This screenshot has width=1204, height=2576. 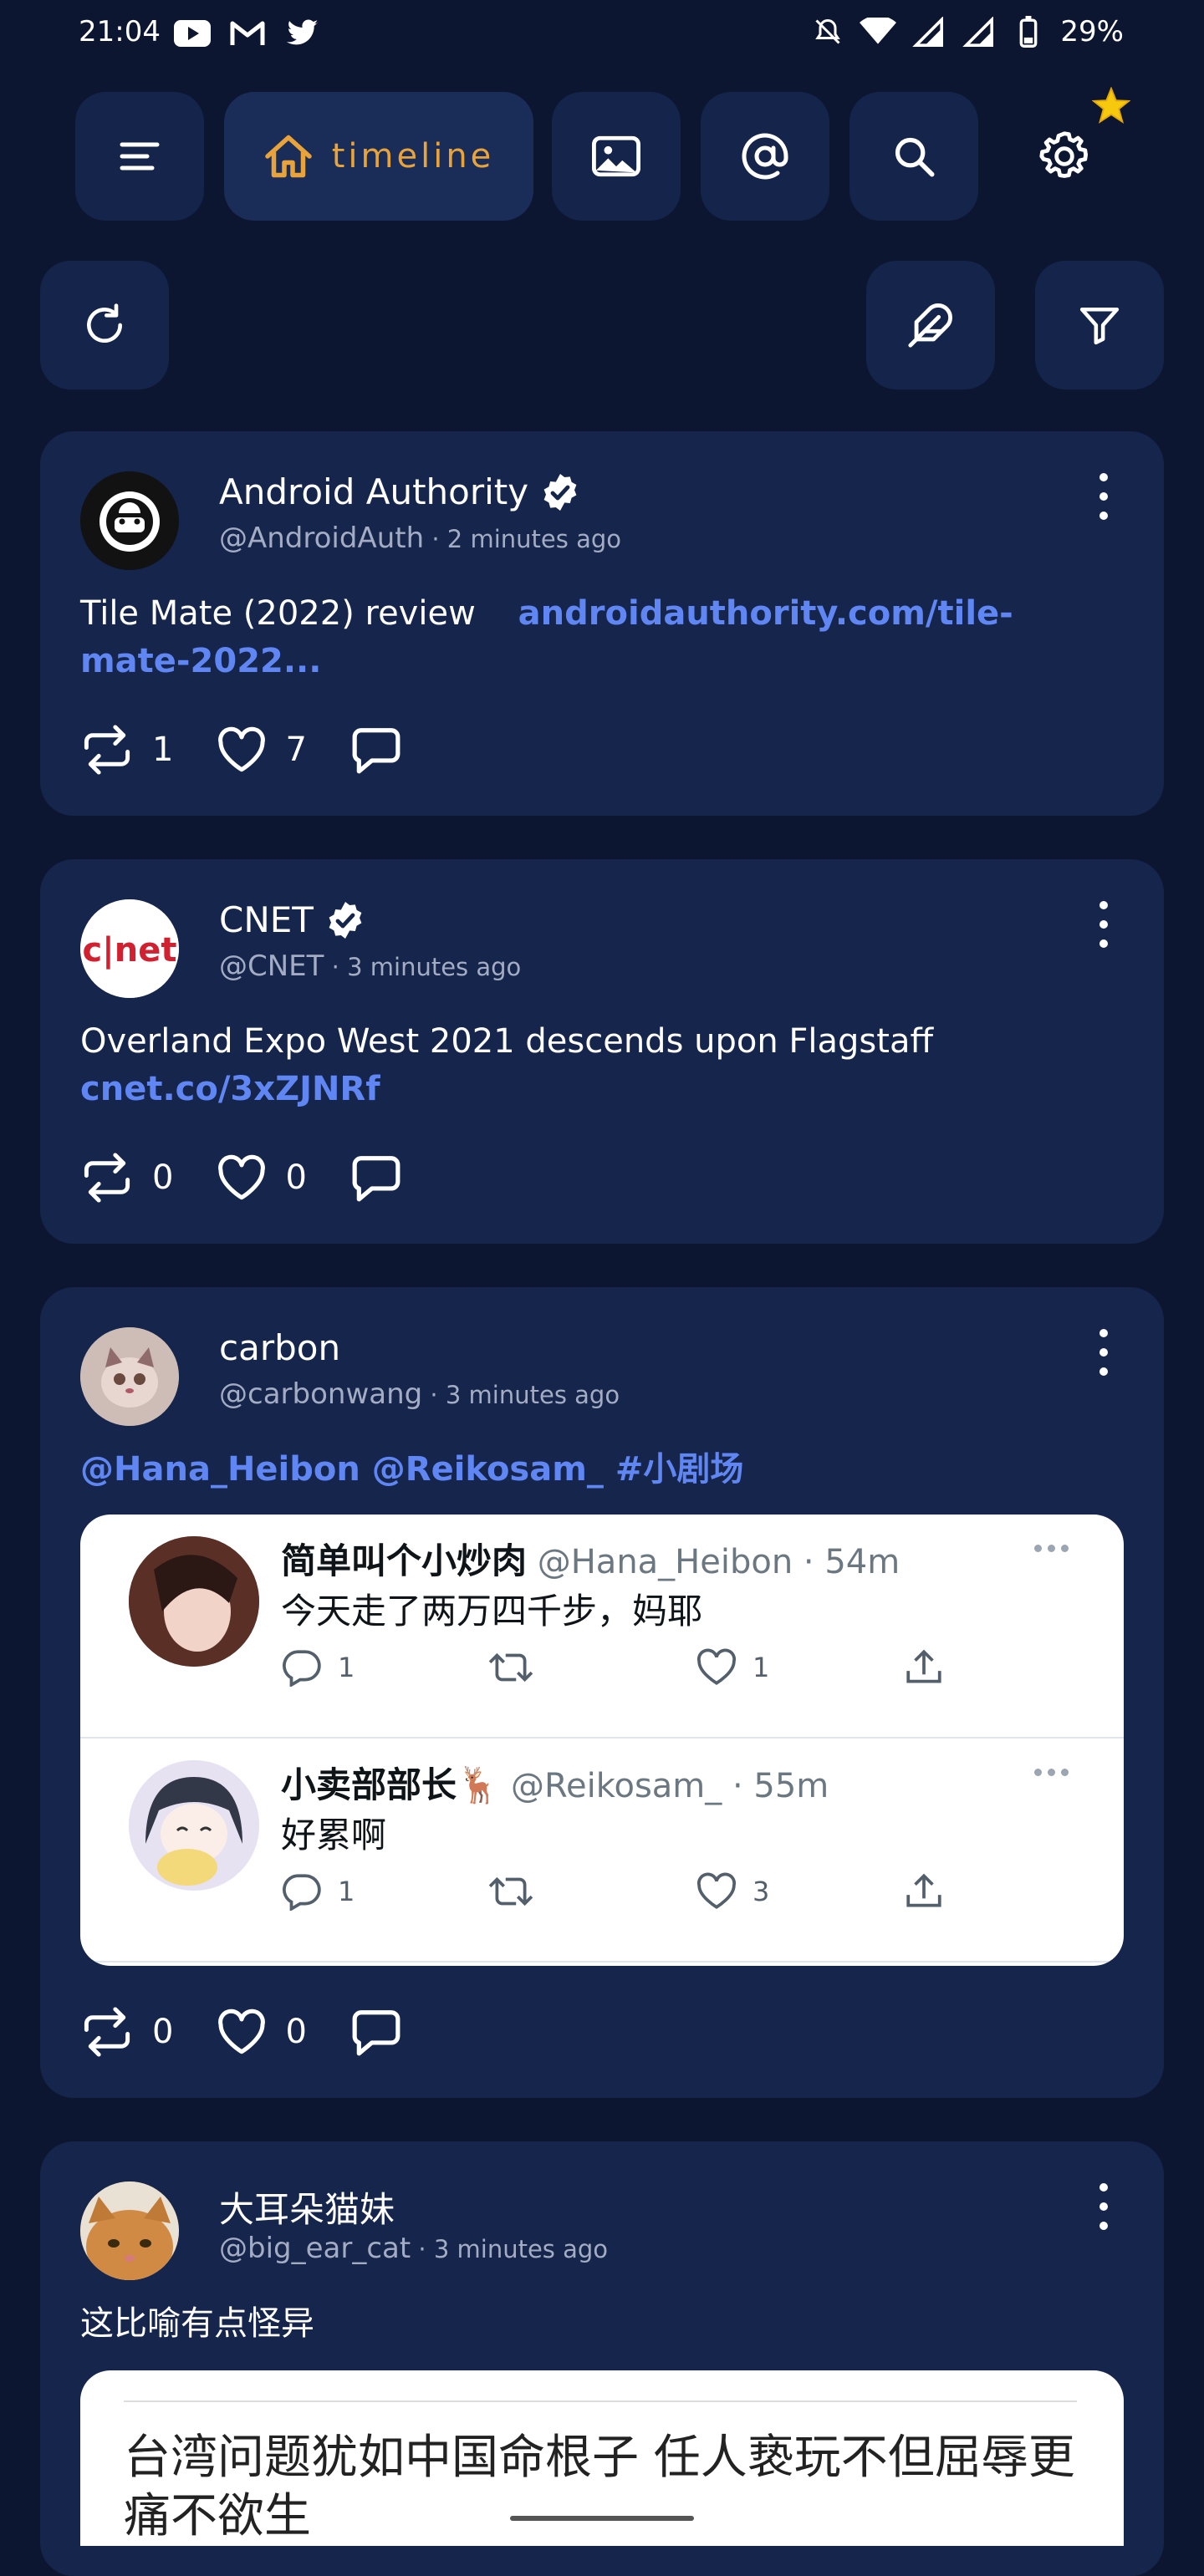 I want to click on android-authority-logo-icon, so click(x=129, y=520).